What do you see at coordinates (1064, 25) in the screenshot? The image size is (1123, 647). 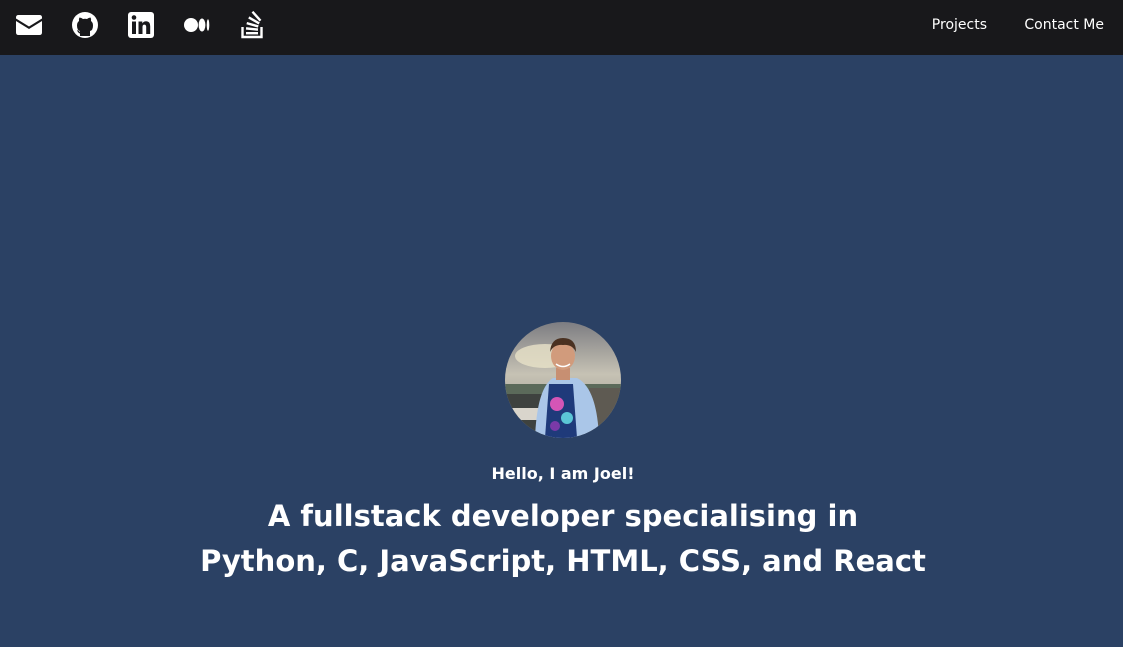 I see `nav-link-contact-me: Contact Me` at bounding box center [1064, 25].